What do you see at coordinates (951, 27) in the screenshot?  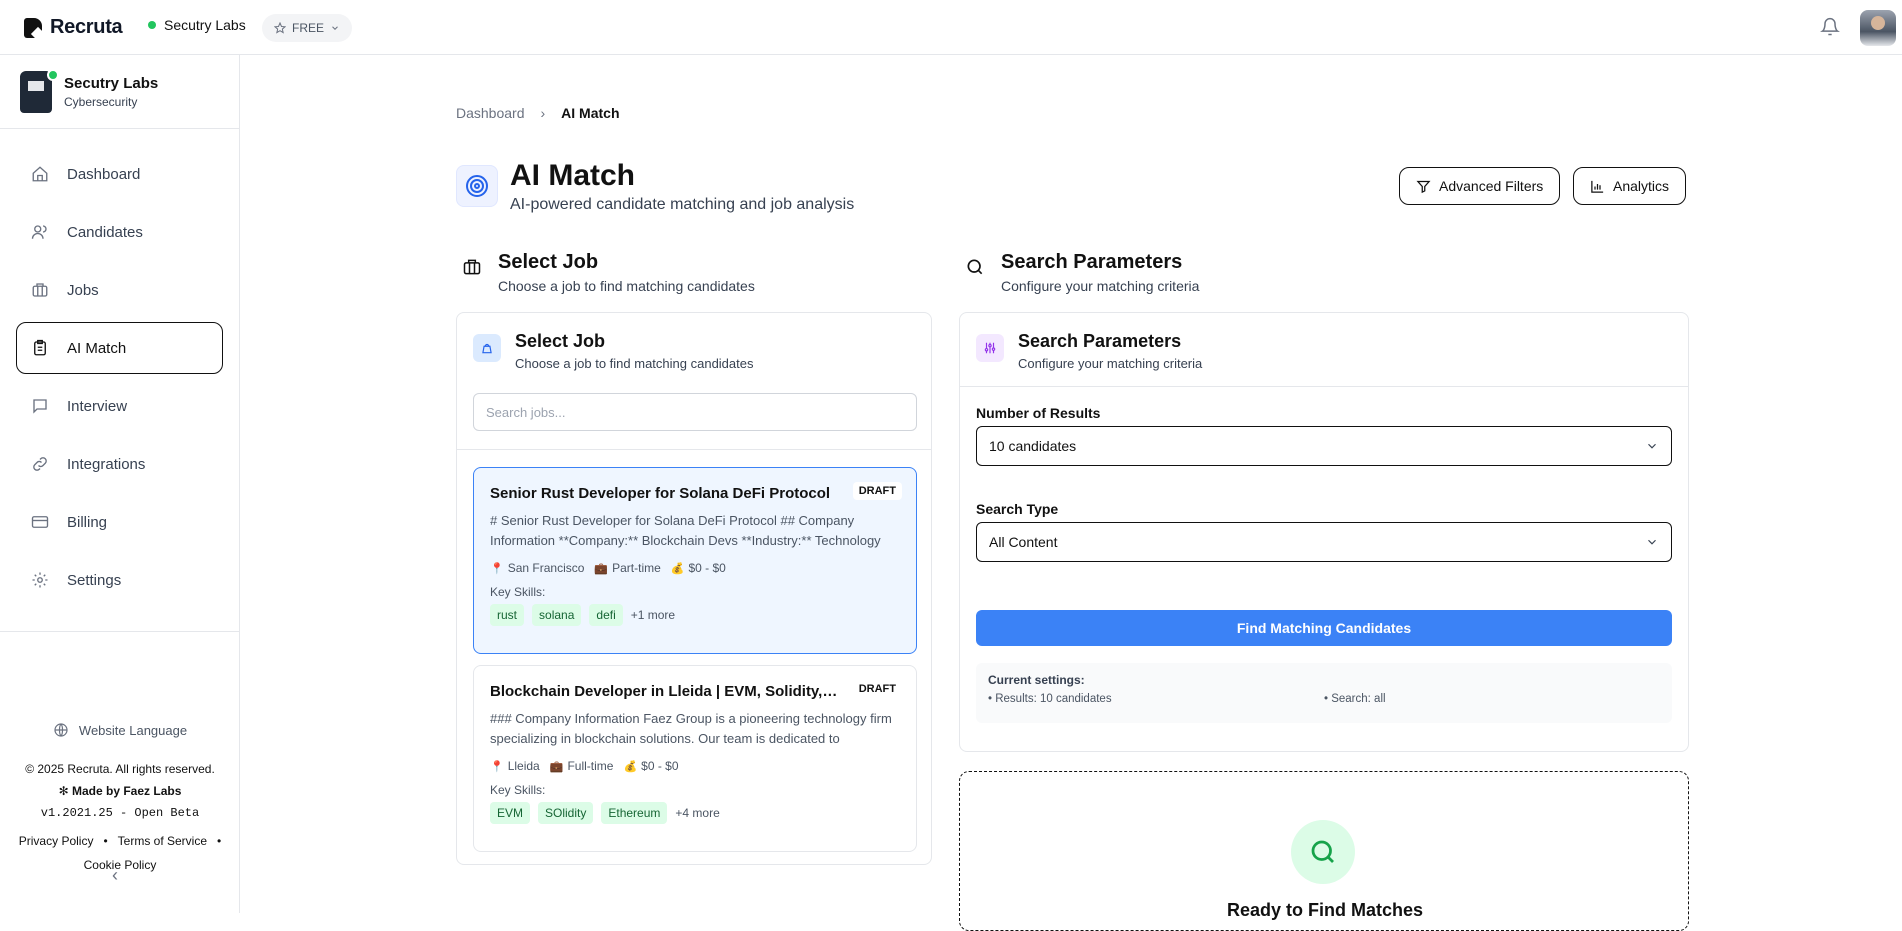 I see `top-bar: Recruta Secutry Labs FREE` at bounding box center [951, 27].